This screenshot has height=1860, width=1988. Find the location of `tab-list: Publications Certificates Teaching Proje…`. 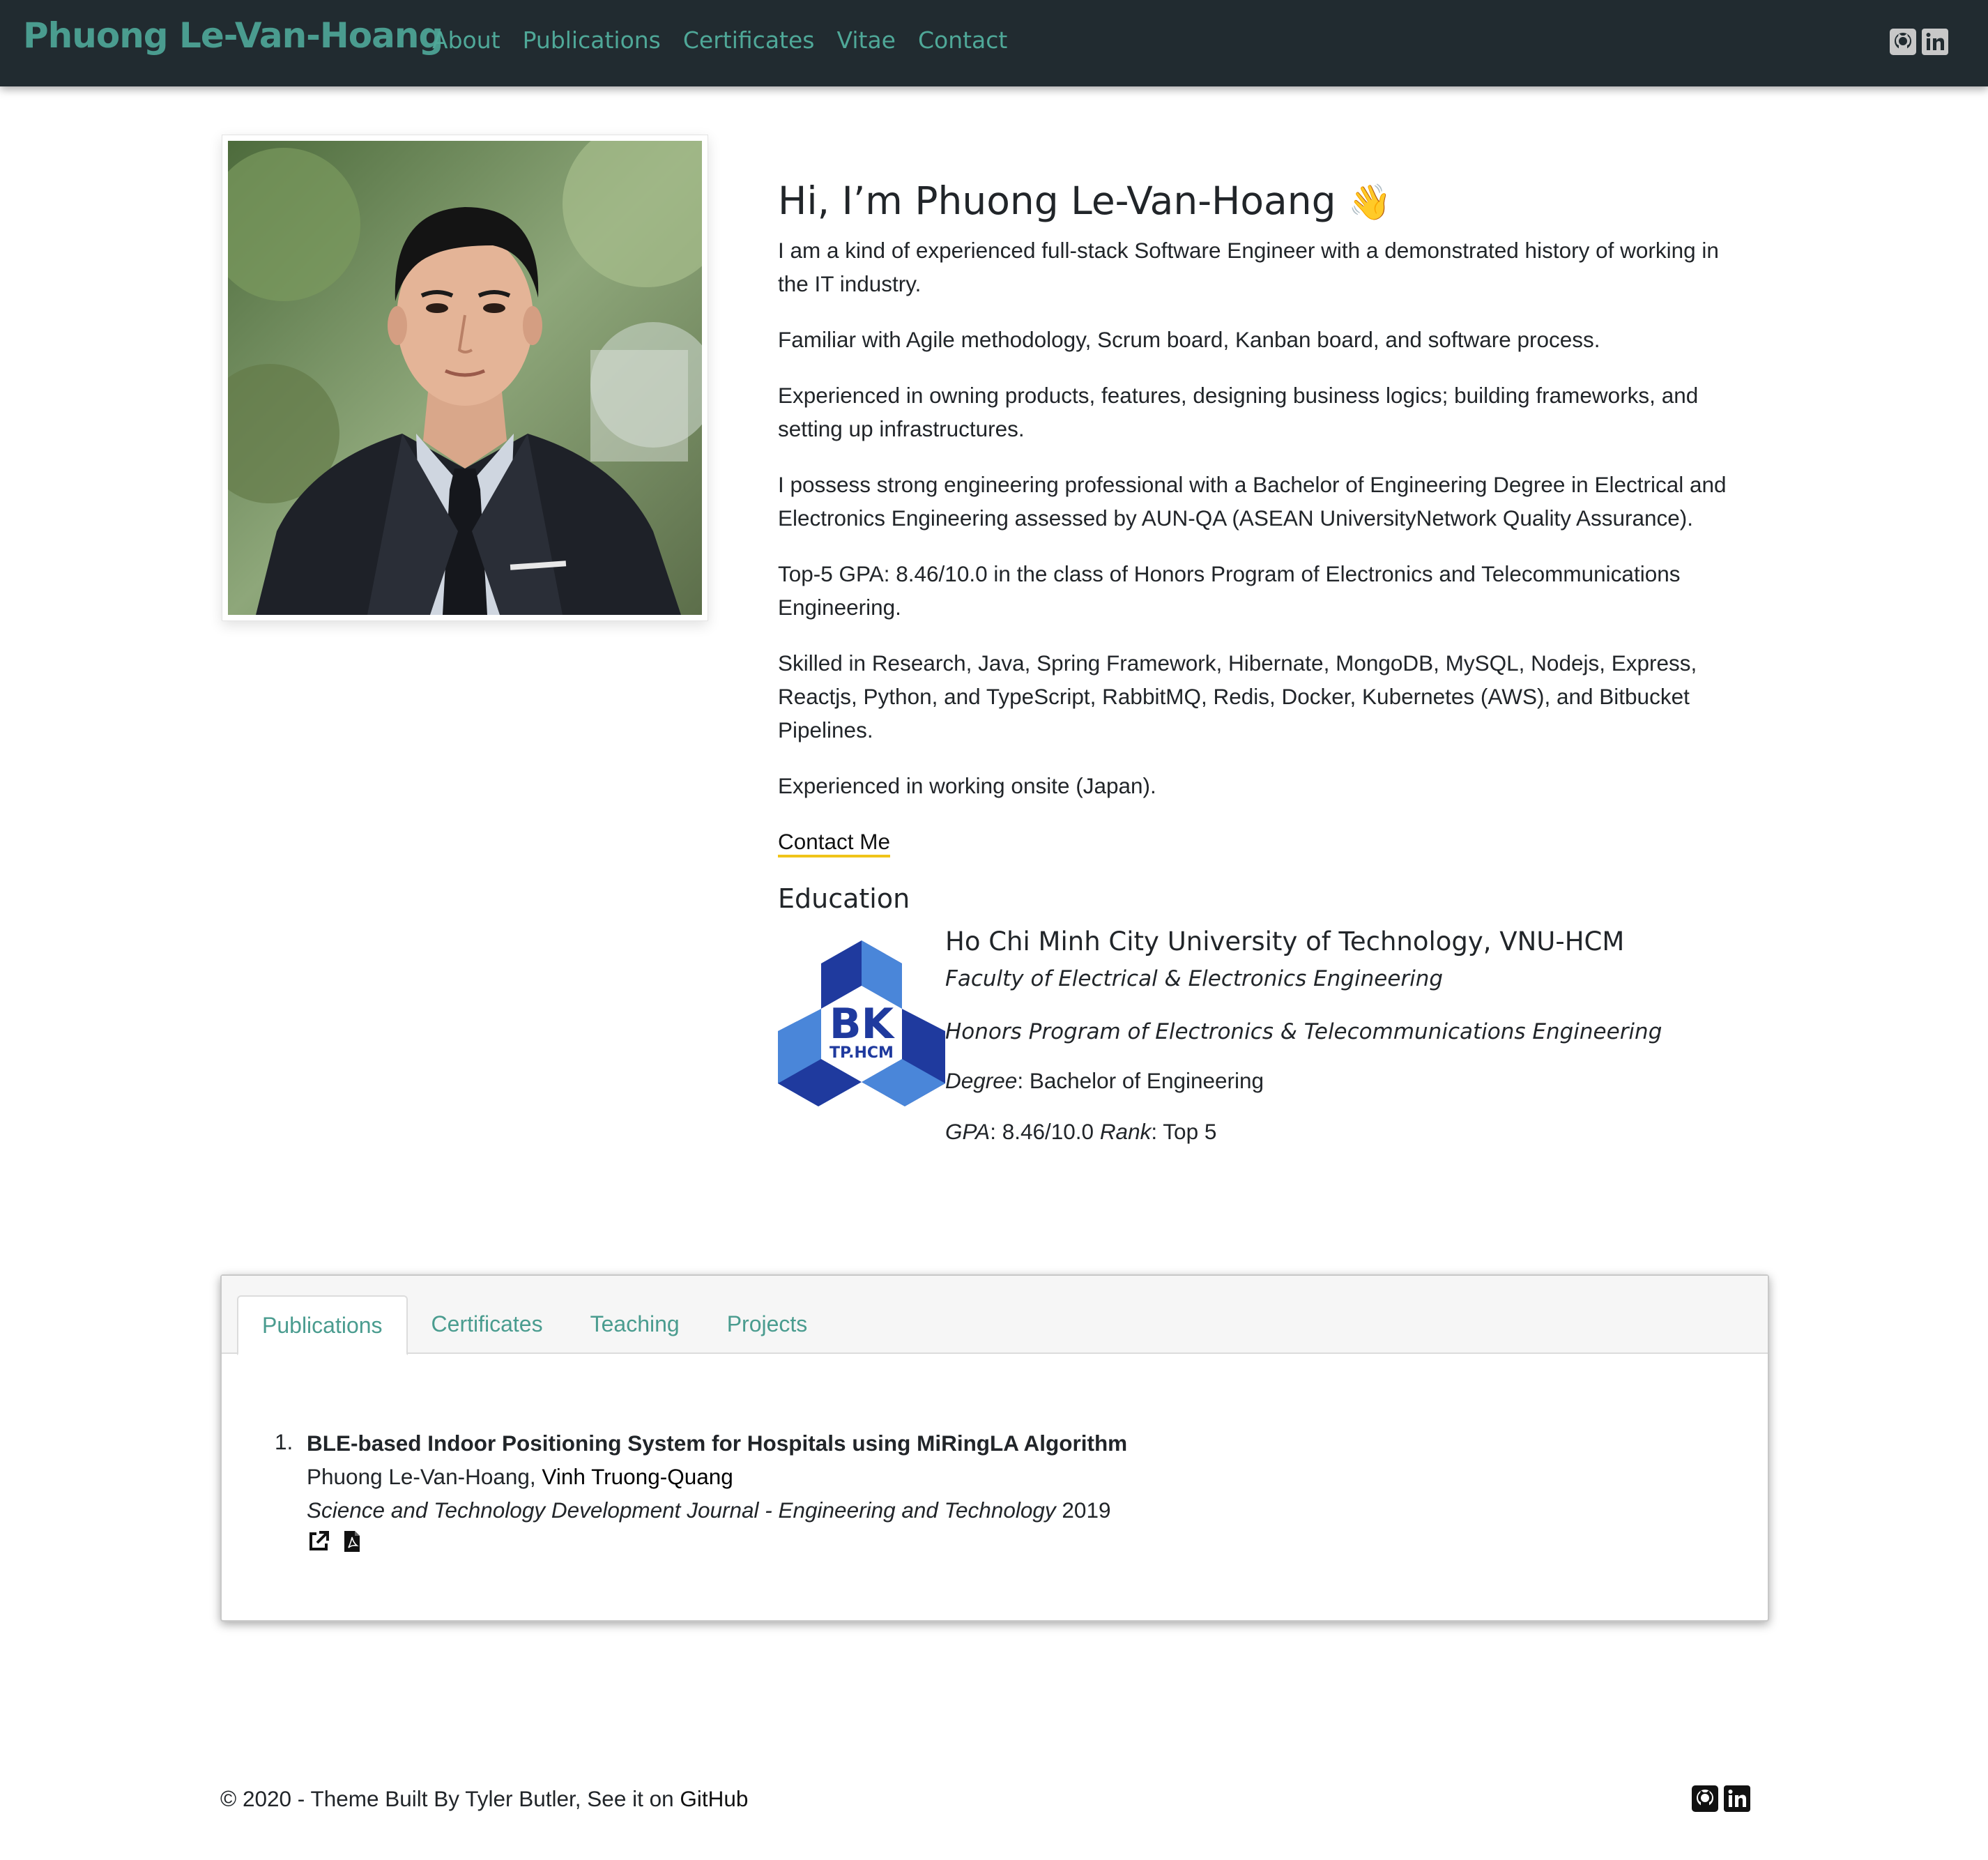

tab-list: Publications Certificates Teaching Proje… is located at coordinates (534, 1325).